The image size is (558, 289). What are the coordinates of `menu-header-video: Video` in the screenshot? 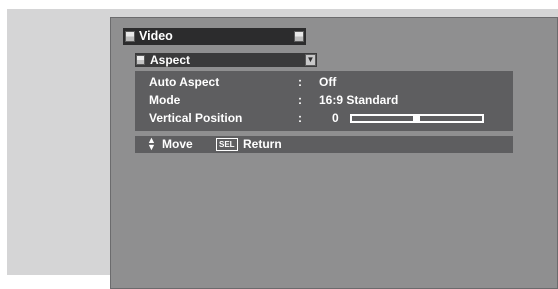 It's located at (214, 36).